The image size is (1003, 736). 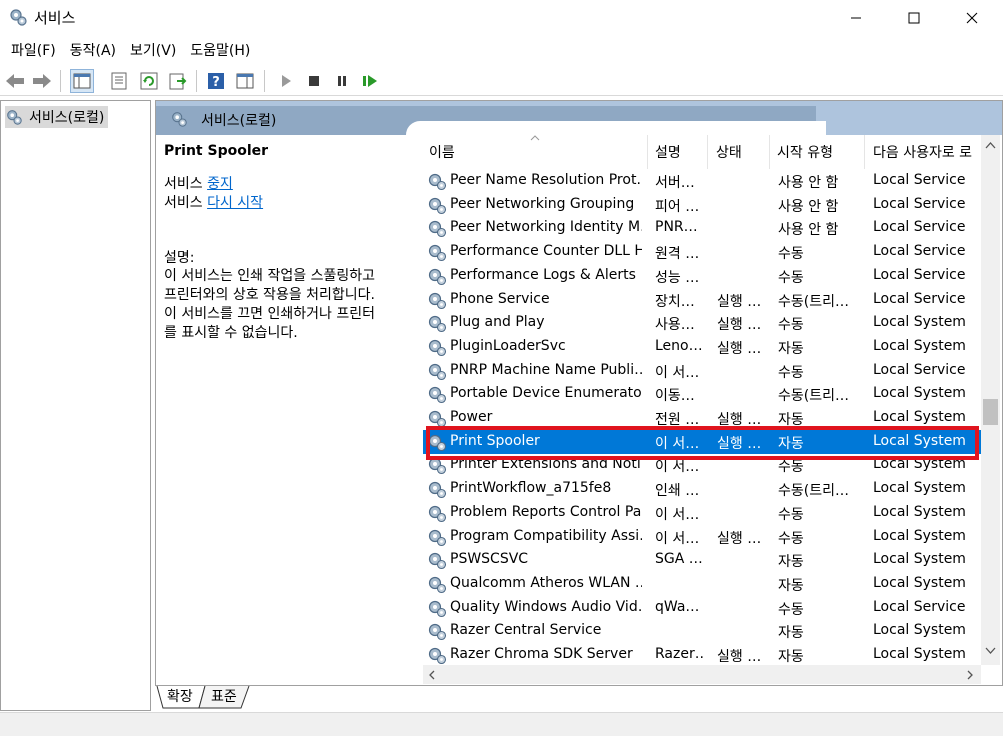 I want to click on export-list-button, so click(x=178, y=81).